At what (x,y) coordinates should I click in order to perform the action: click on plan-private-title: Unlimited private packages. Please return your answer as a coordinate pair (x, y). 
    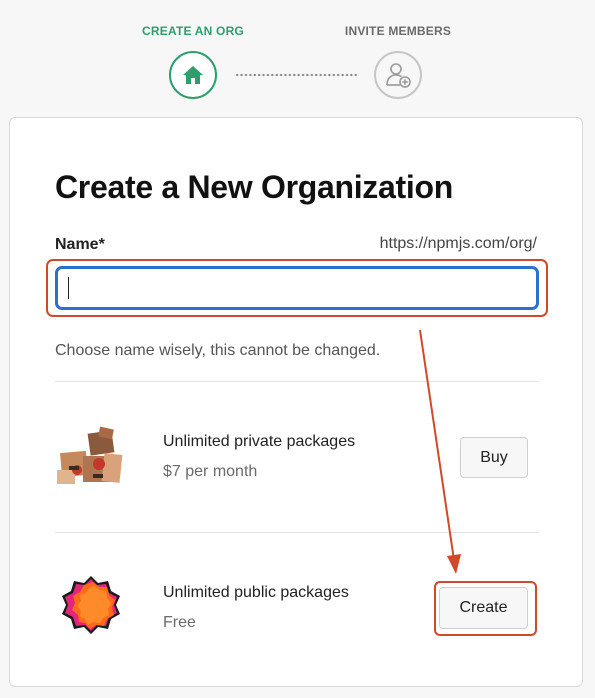
    Looking at the image, I should click on (259, 441).